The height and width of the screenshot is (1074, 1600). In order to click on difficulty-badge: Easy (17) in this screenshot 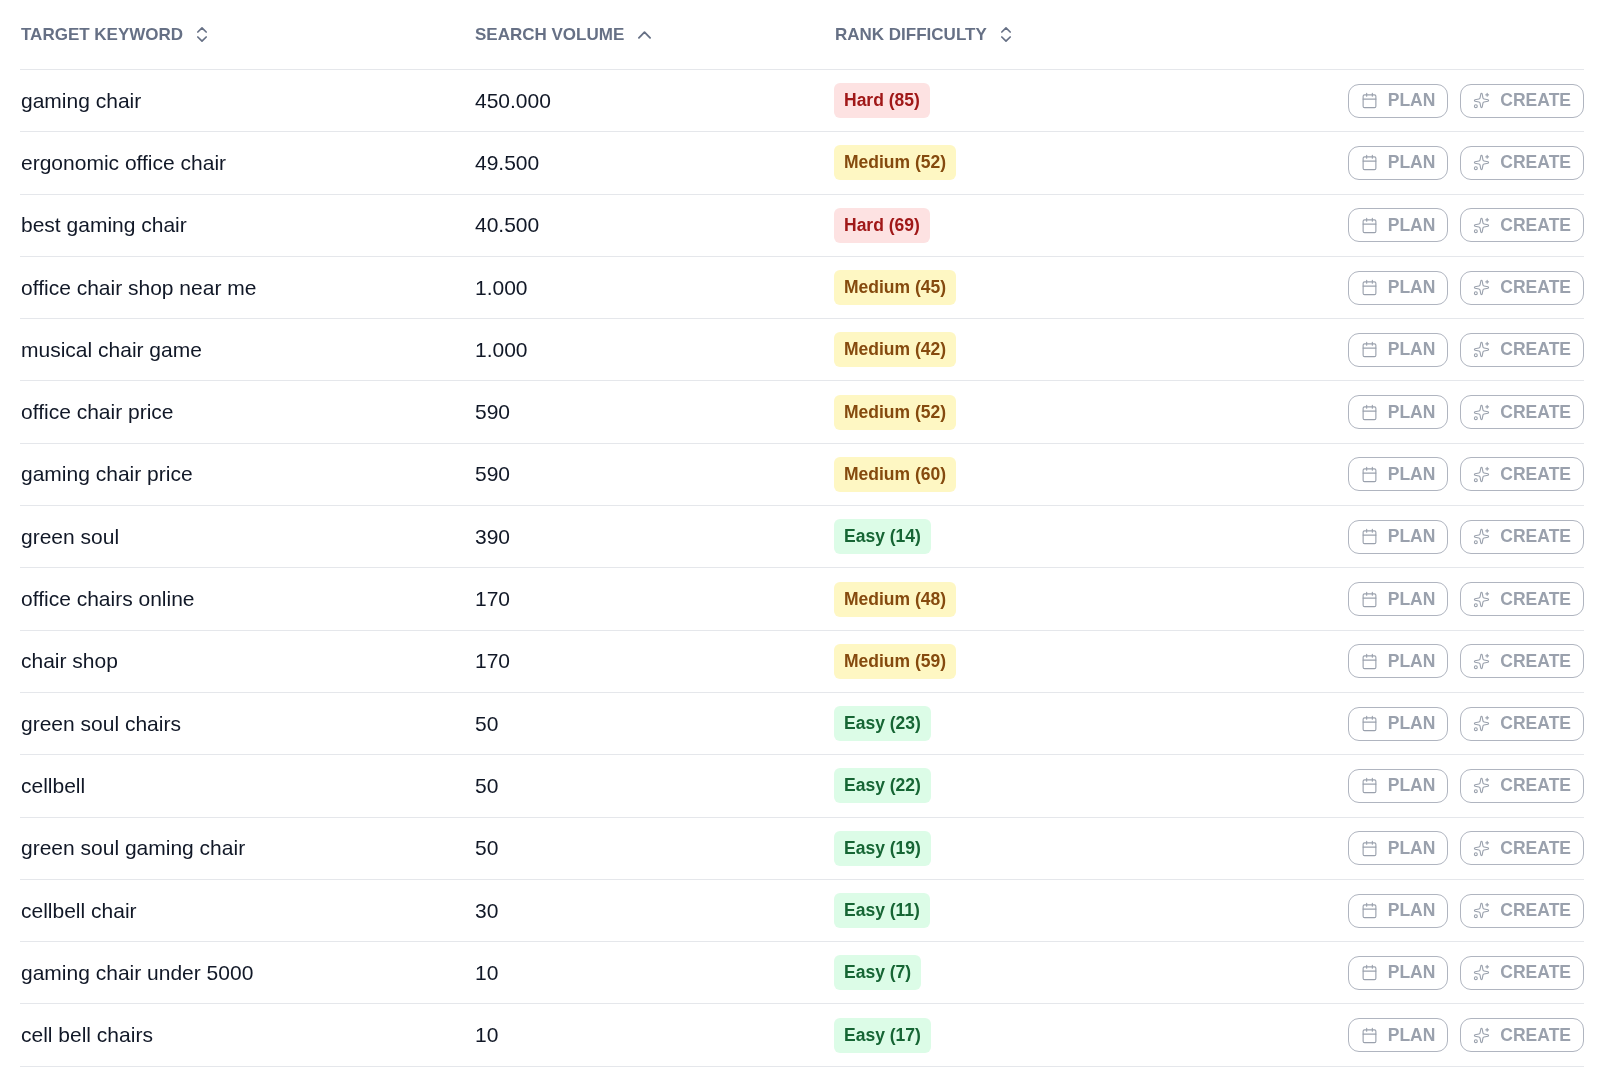, I will do `click(882, 1035)`.